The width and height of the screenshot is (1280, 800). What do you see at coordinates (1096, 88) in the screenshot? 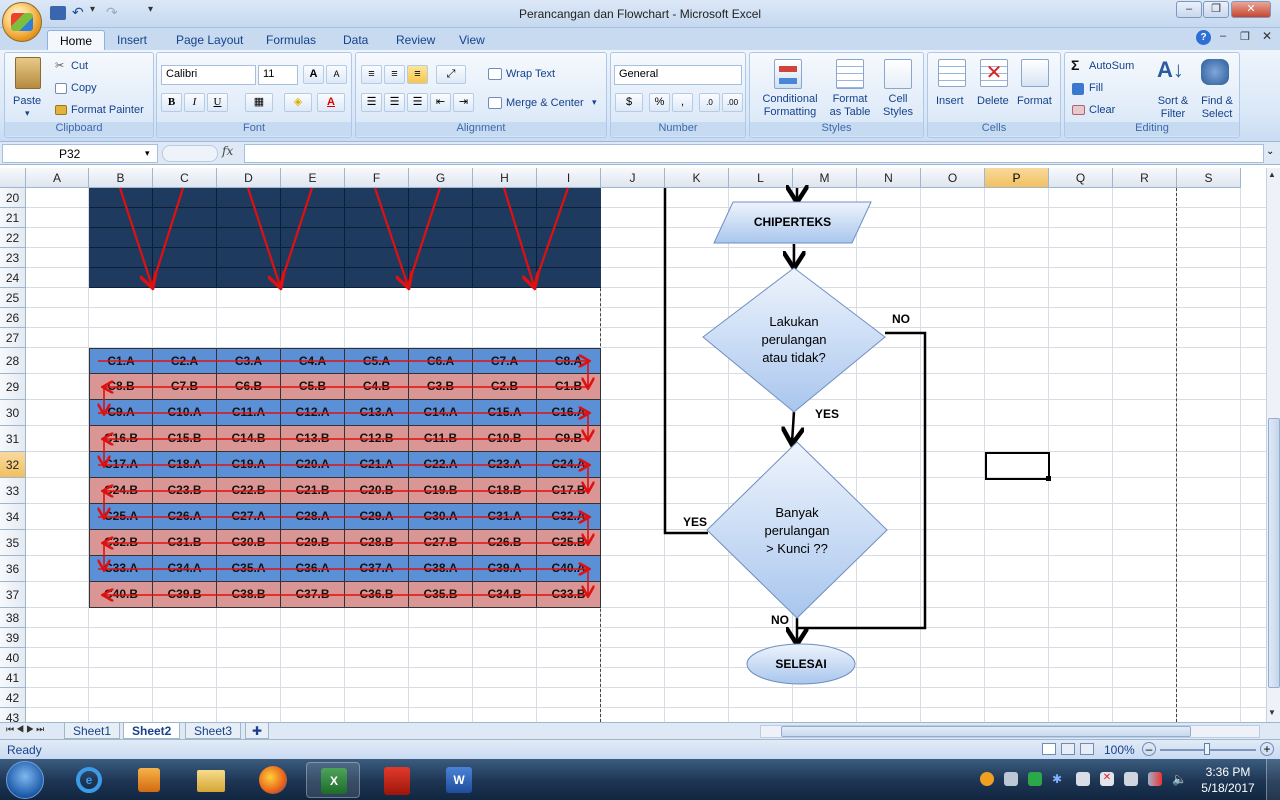
I see `fill-button: Fill` at bounding box center [1096, 88].